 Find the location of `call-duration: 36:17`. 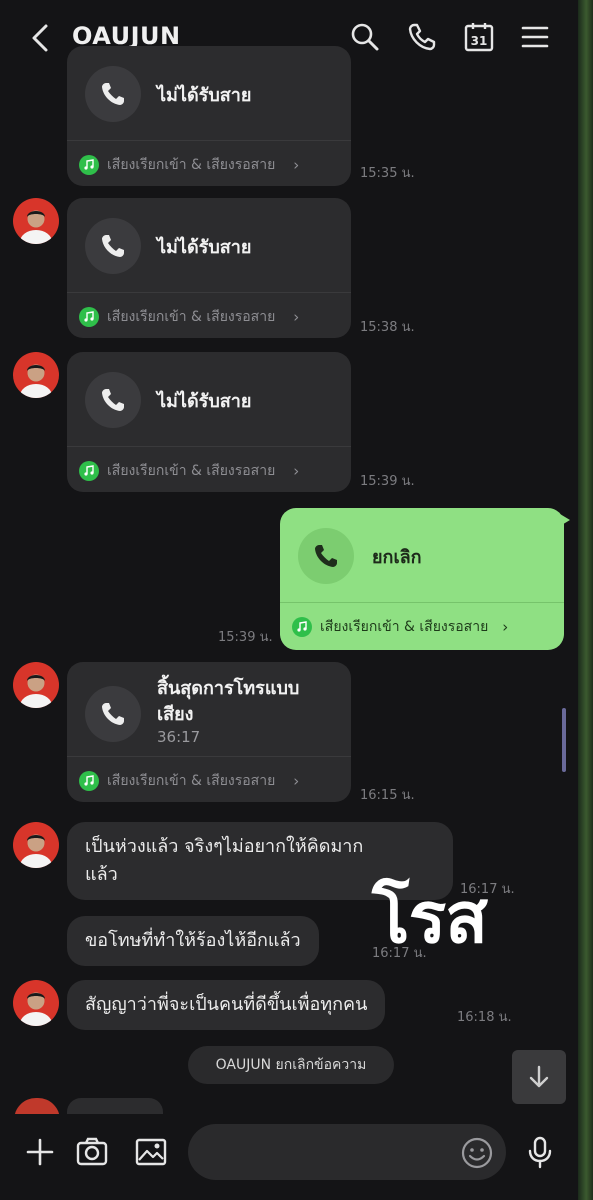

call-duration: 36:17 is located at coordinates (179, 737).